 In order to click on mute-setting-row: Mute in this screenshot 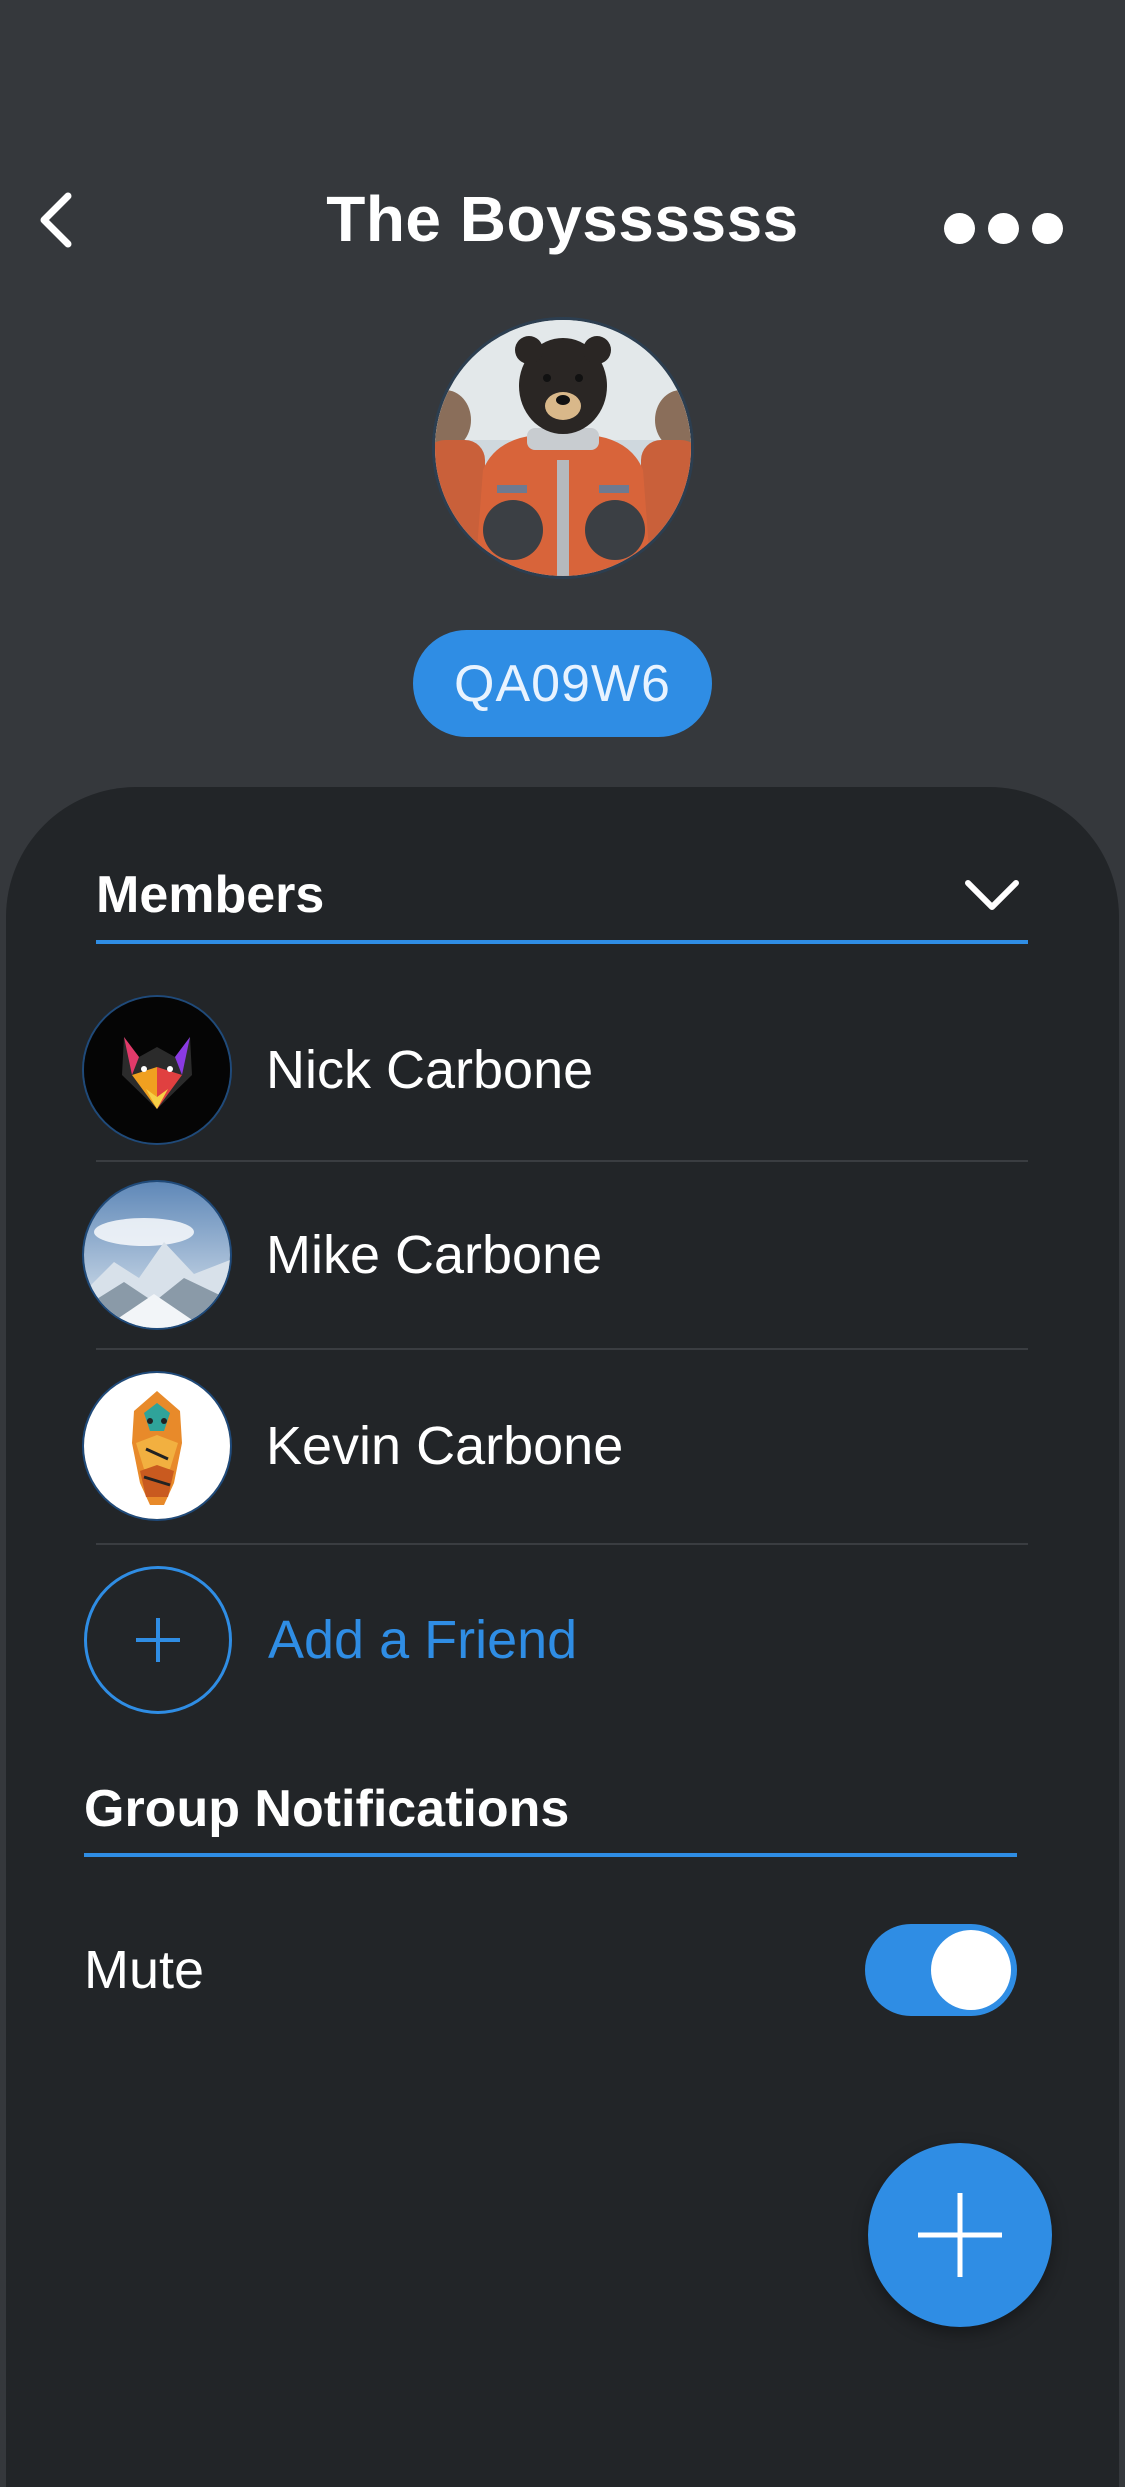, I will do `click(550, 1970)`.